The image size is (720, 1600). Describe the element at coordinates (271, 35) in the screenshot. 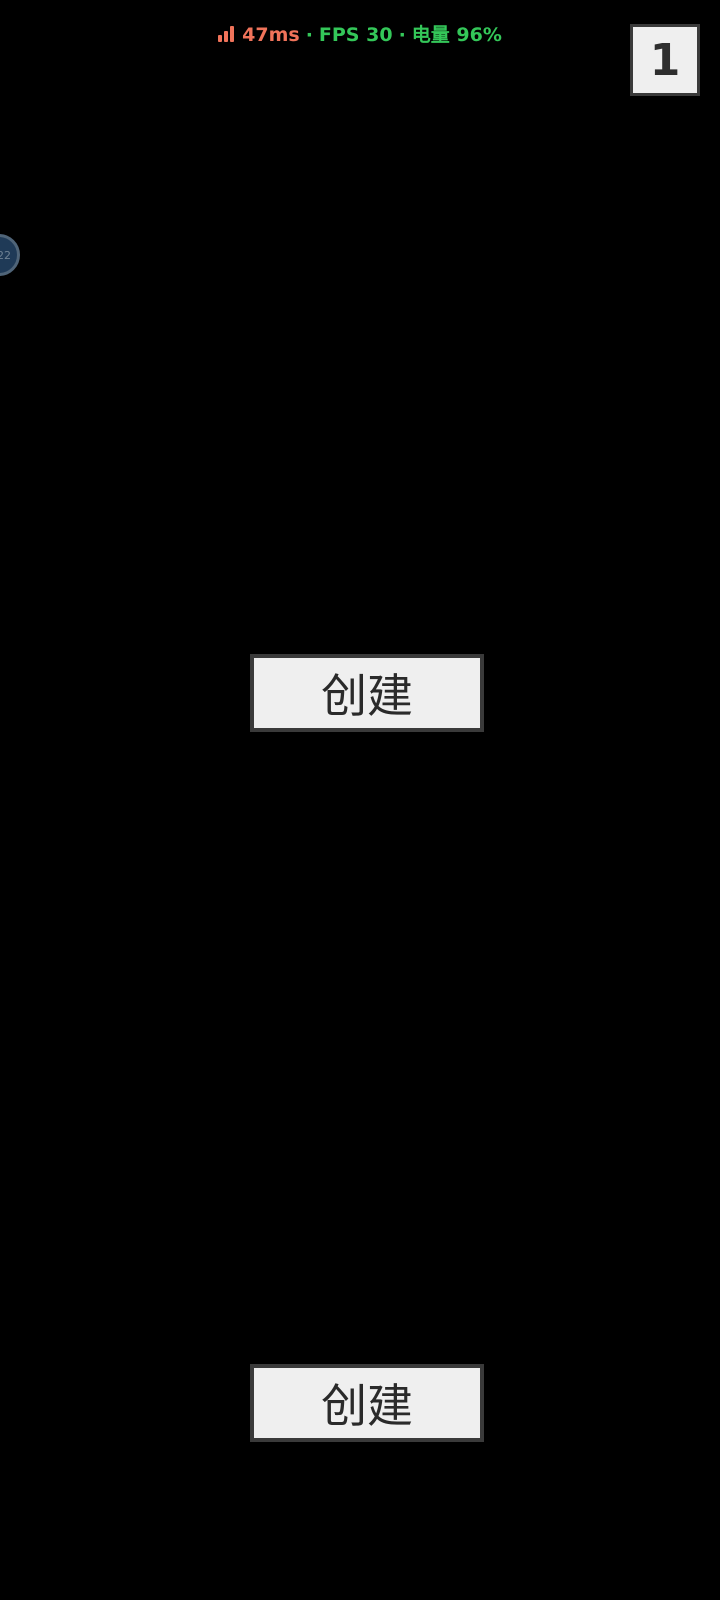

I see `latency-readout: 47ms` at that location.